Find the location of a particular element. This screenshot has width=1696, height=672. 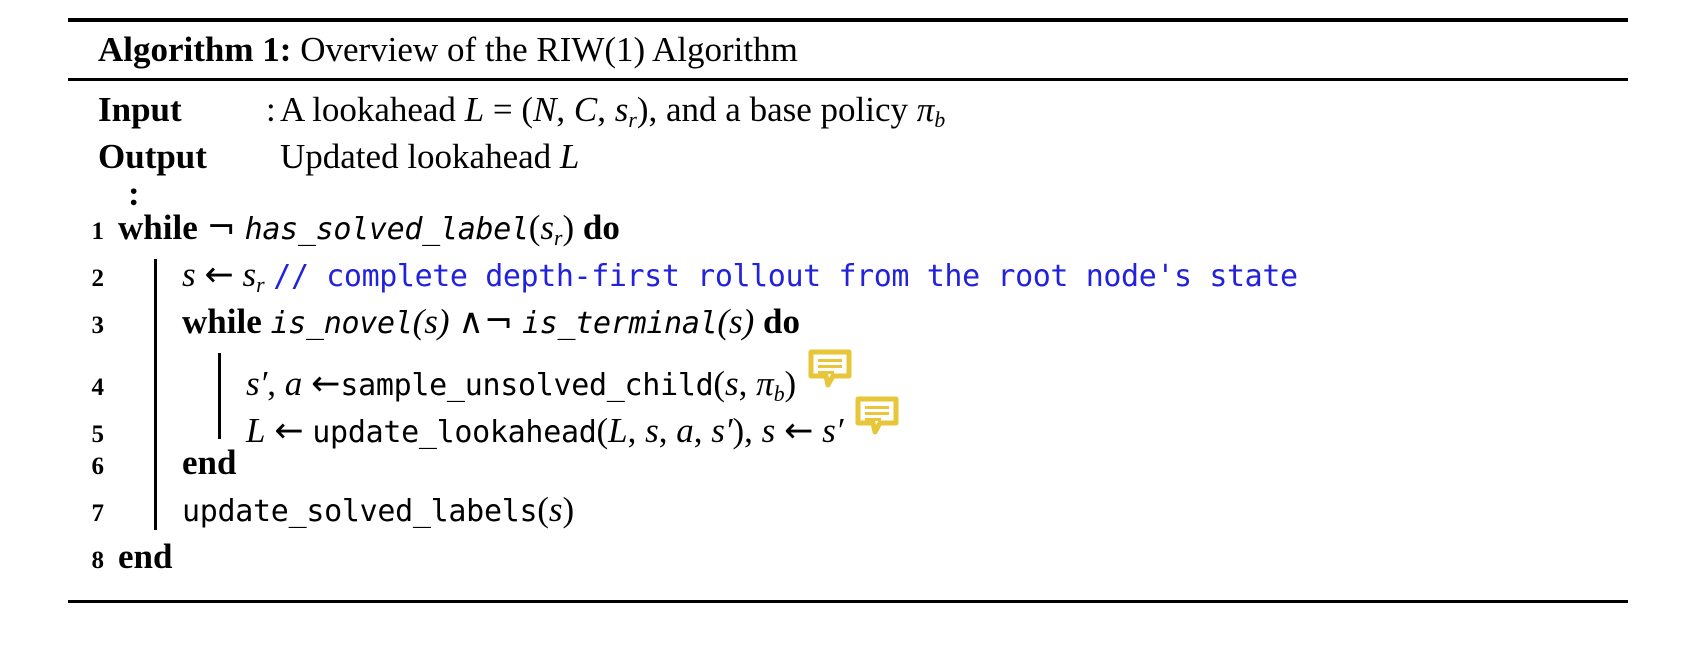

algorithm-line: 7 update_solved_labels(s) is located at coordinates (848, 513).